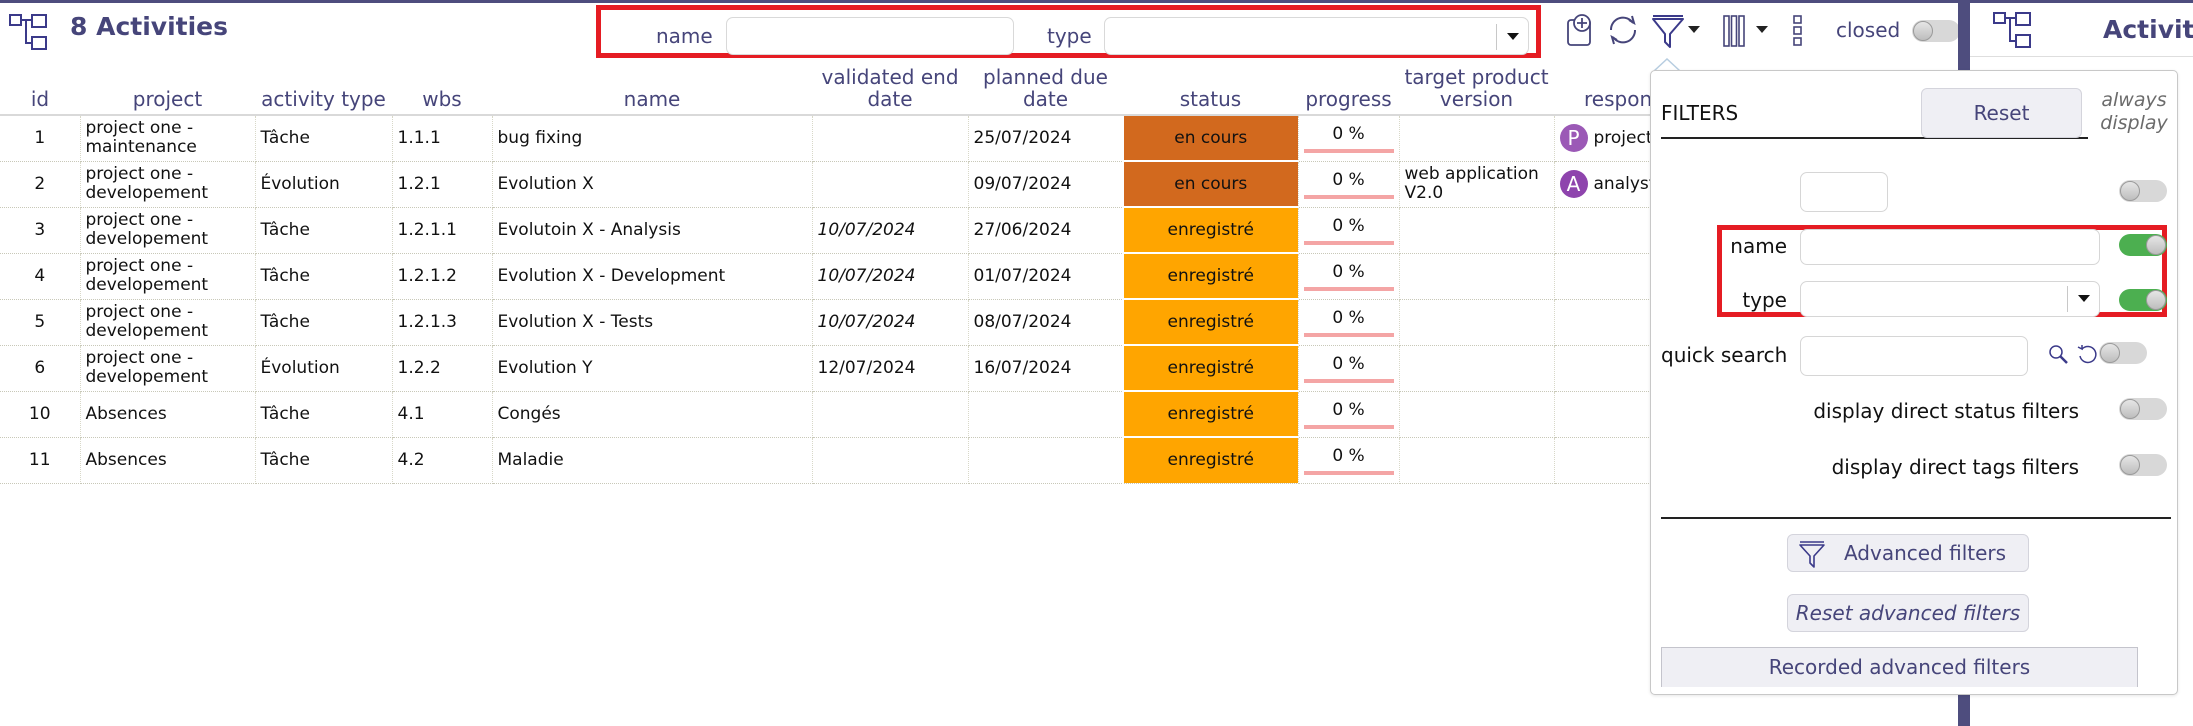 This screenshot has width=2193, height=726. I want to click on cell-wbs: 4.2, so click(442, 460).